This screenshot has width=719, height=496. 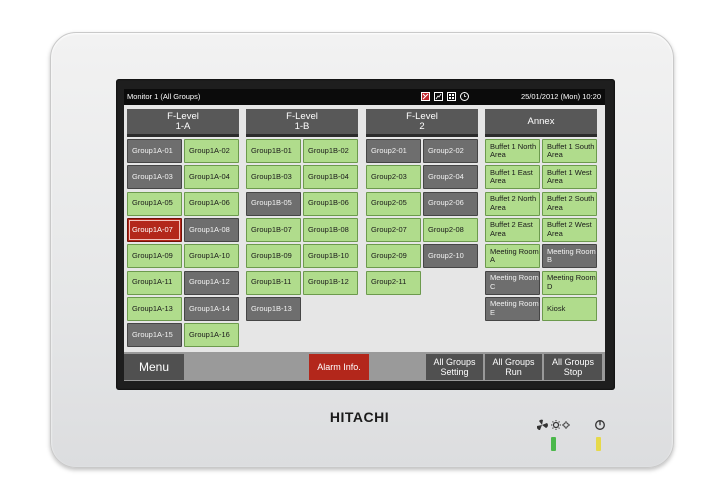 I want to click on group-button: Group1A-09, so click(x=154, y=256).